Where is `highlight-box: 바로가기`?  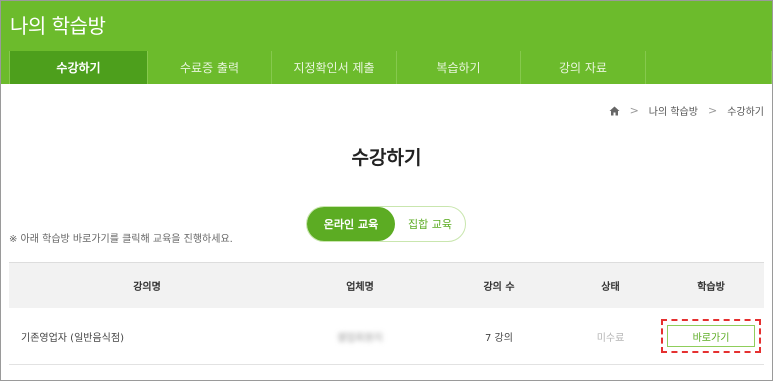 highlight-box: 바로가기 is located at coordinates (711, 336).